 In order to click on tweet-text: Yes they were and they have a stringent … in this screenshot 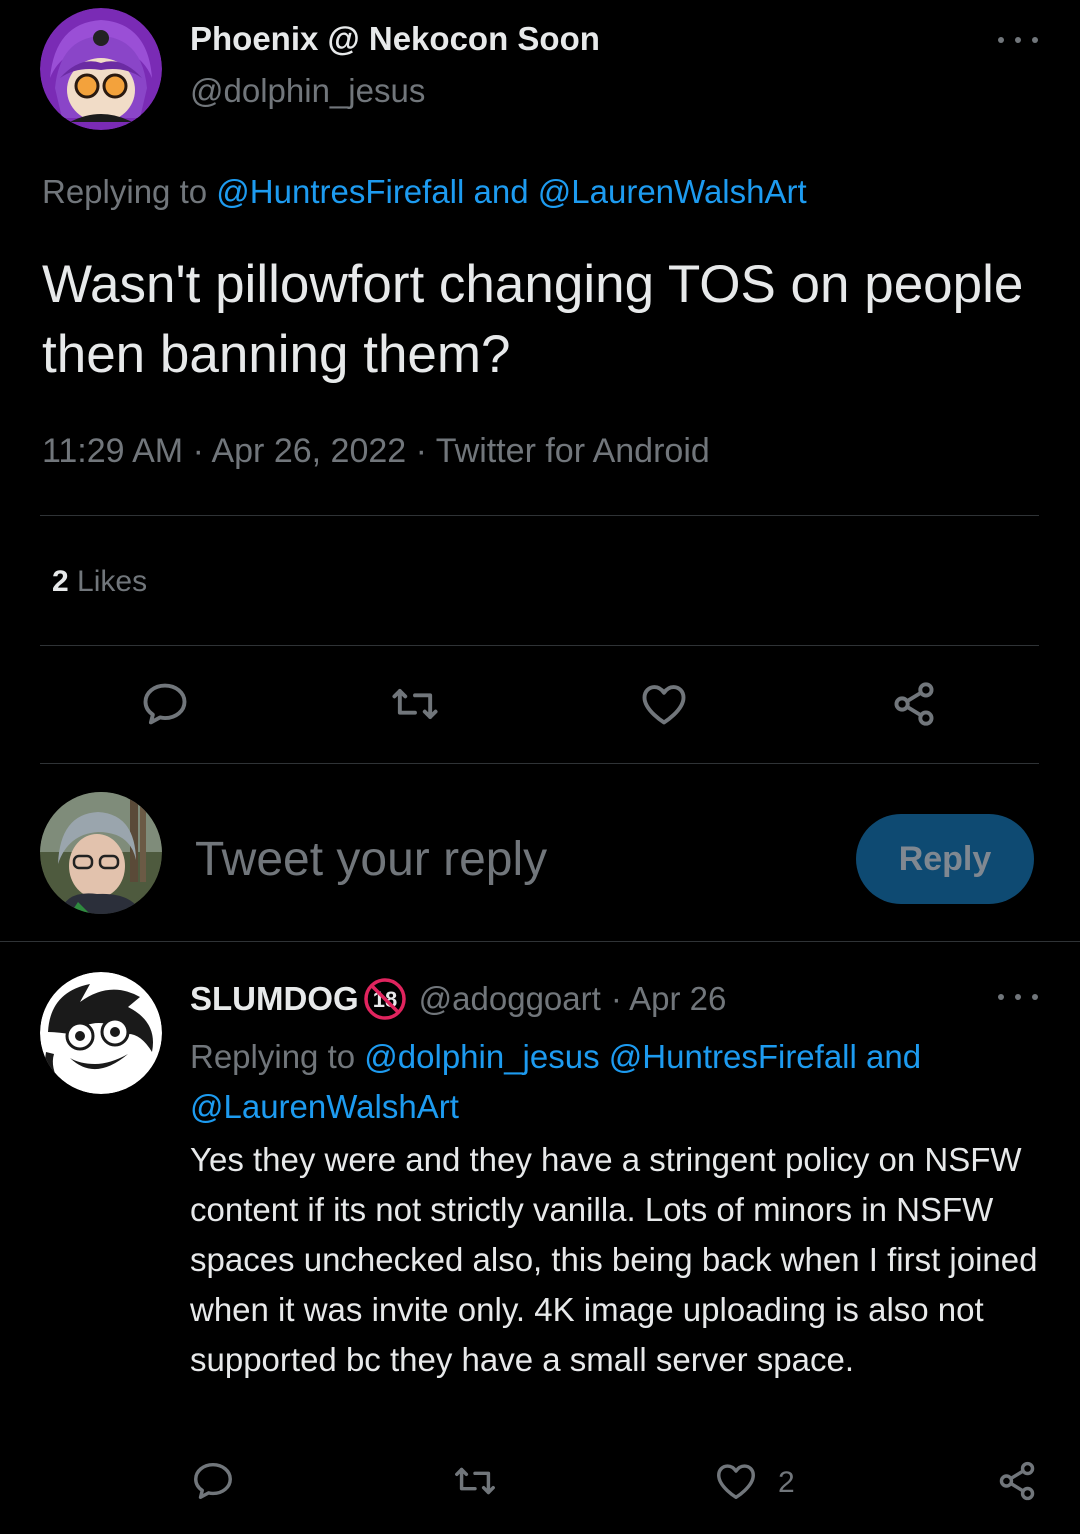, I will do `click(614, 1259)`.